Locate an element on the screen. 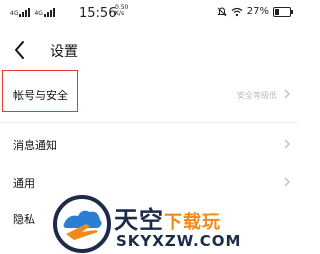 The height and width of the screenshot is (254, 320). signal-group: 4G 4G is located at coordinates (32, 12).